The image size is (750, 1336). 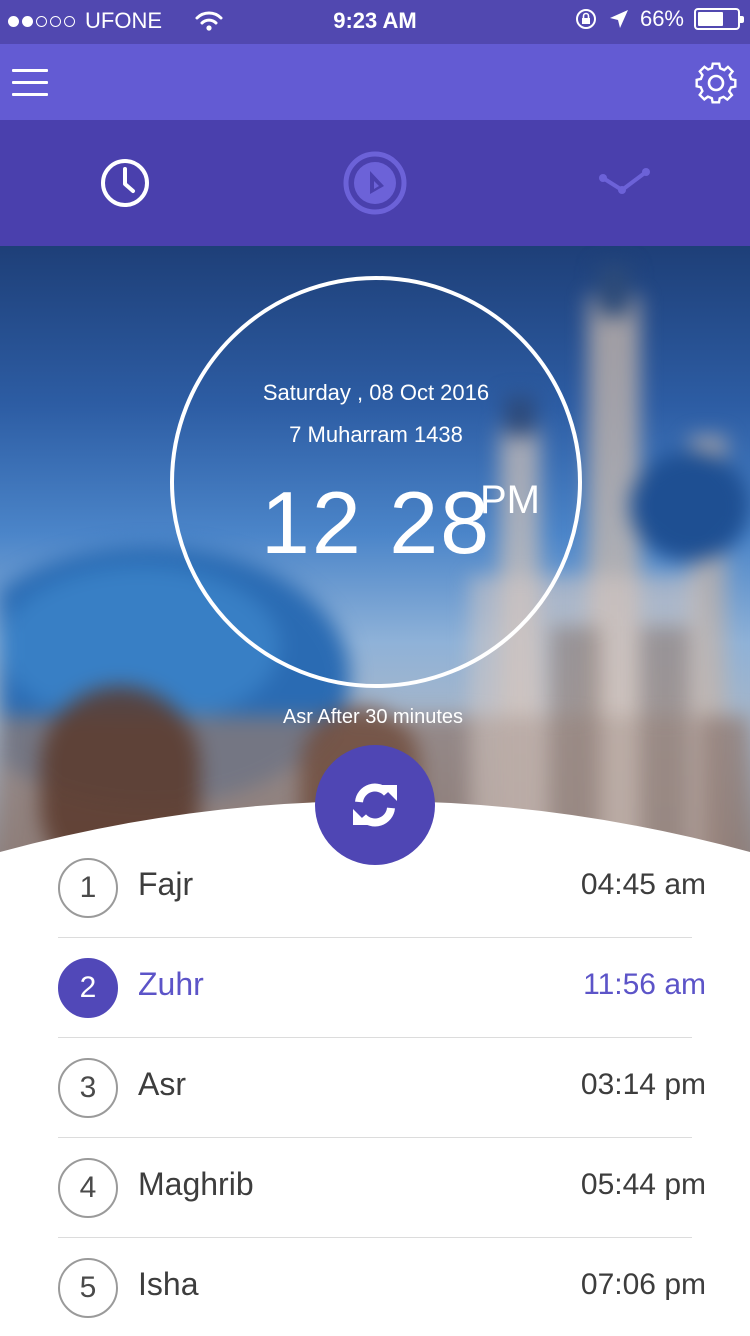 What do you see at coordinates (585, 19) in the screenshot?
I see `rotation-lock-icon` at bounding box center [585, 19].